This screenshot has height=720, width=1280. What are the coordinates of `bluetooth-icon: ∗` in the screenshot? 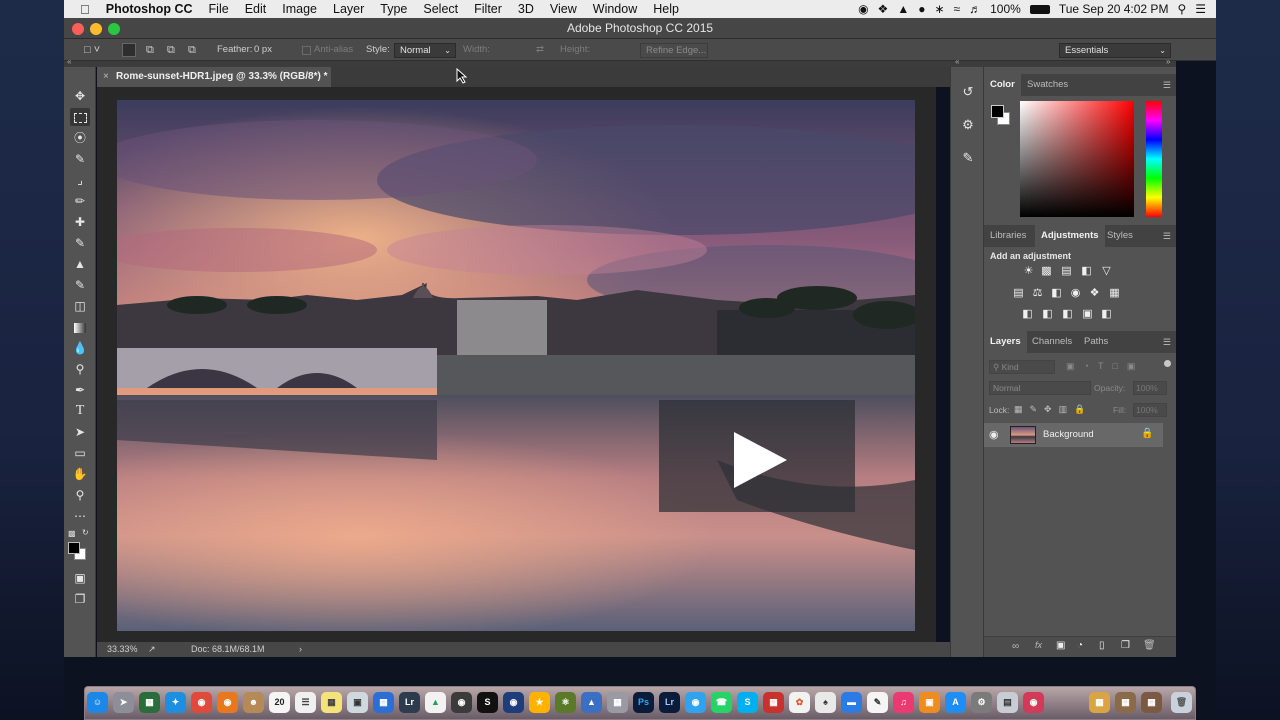 It's located at (939, 9).